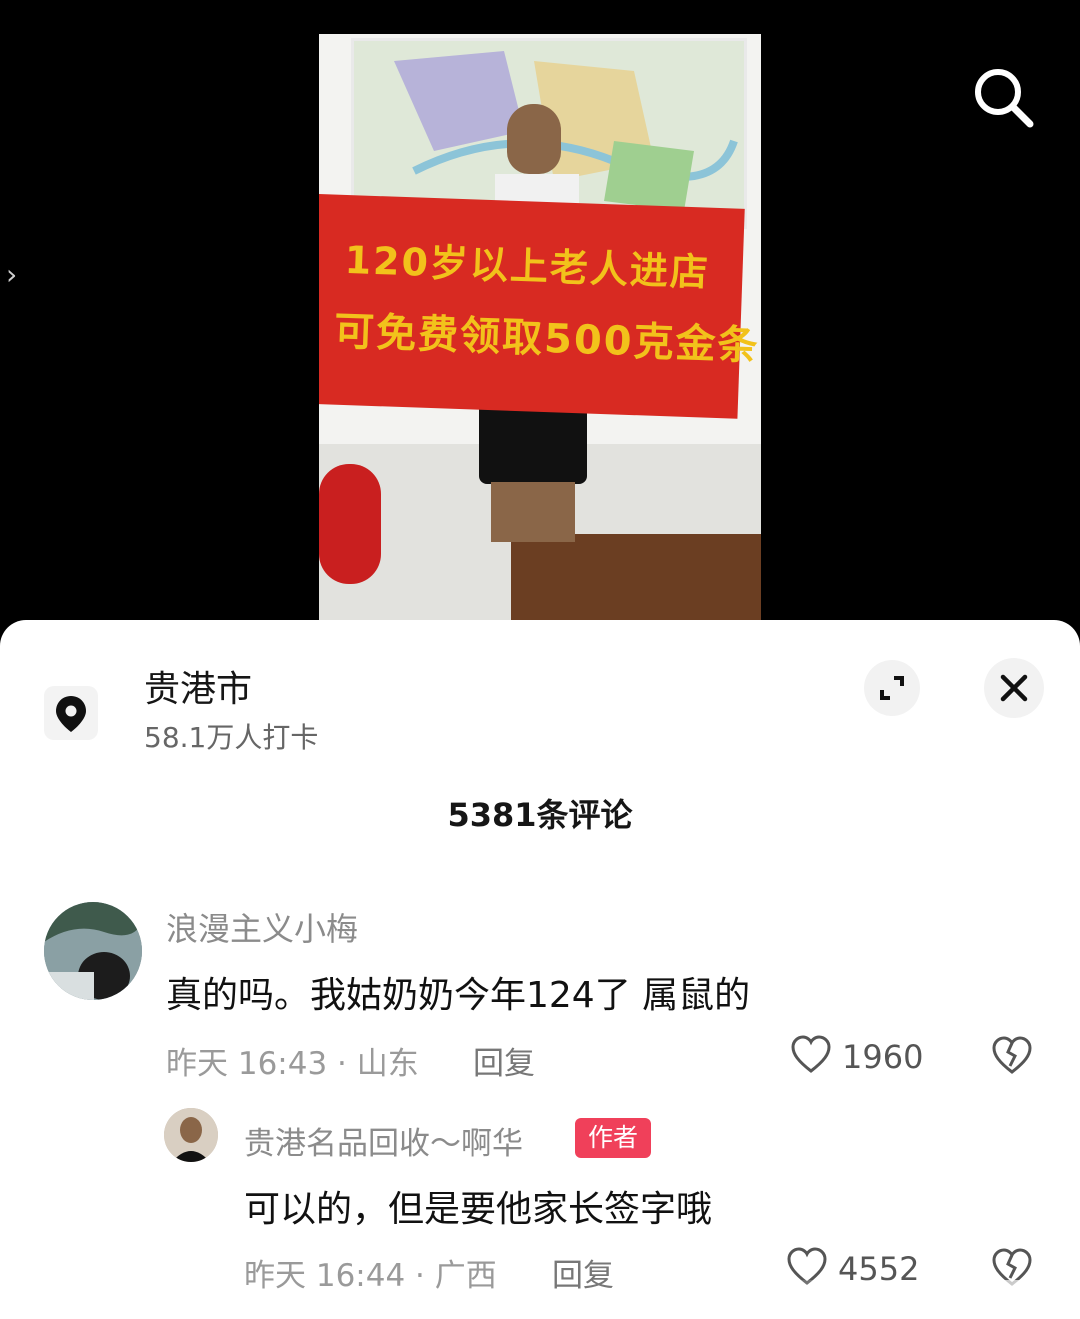  I want to click on author-badge: 作者, so click(613, 1138).